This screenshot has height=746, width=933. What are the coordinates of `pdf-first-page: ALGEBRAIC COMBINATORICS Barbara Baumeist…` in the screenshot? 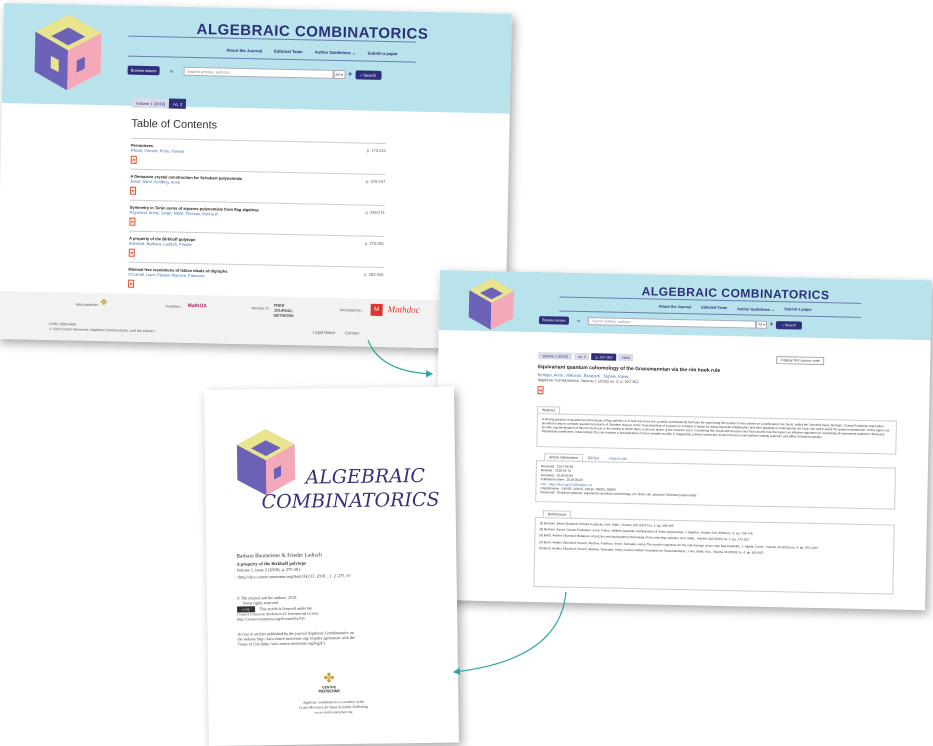 It's located at (331, 566).